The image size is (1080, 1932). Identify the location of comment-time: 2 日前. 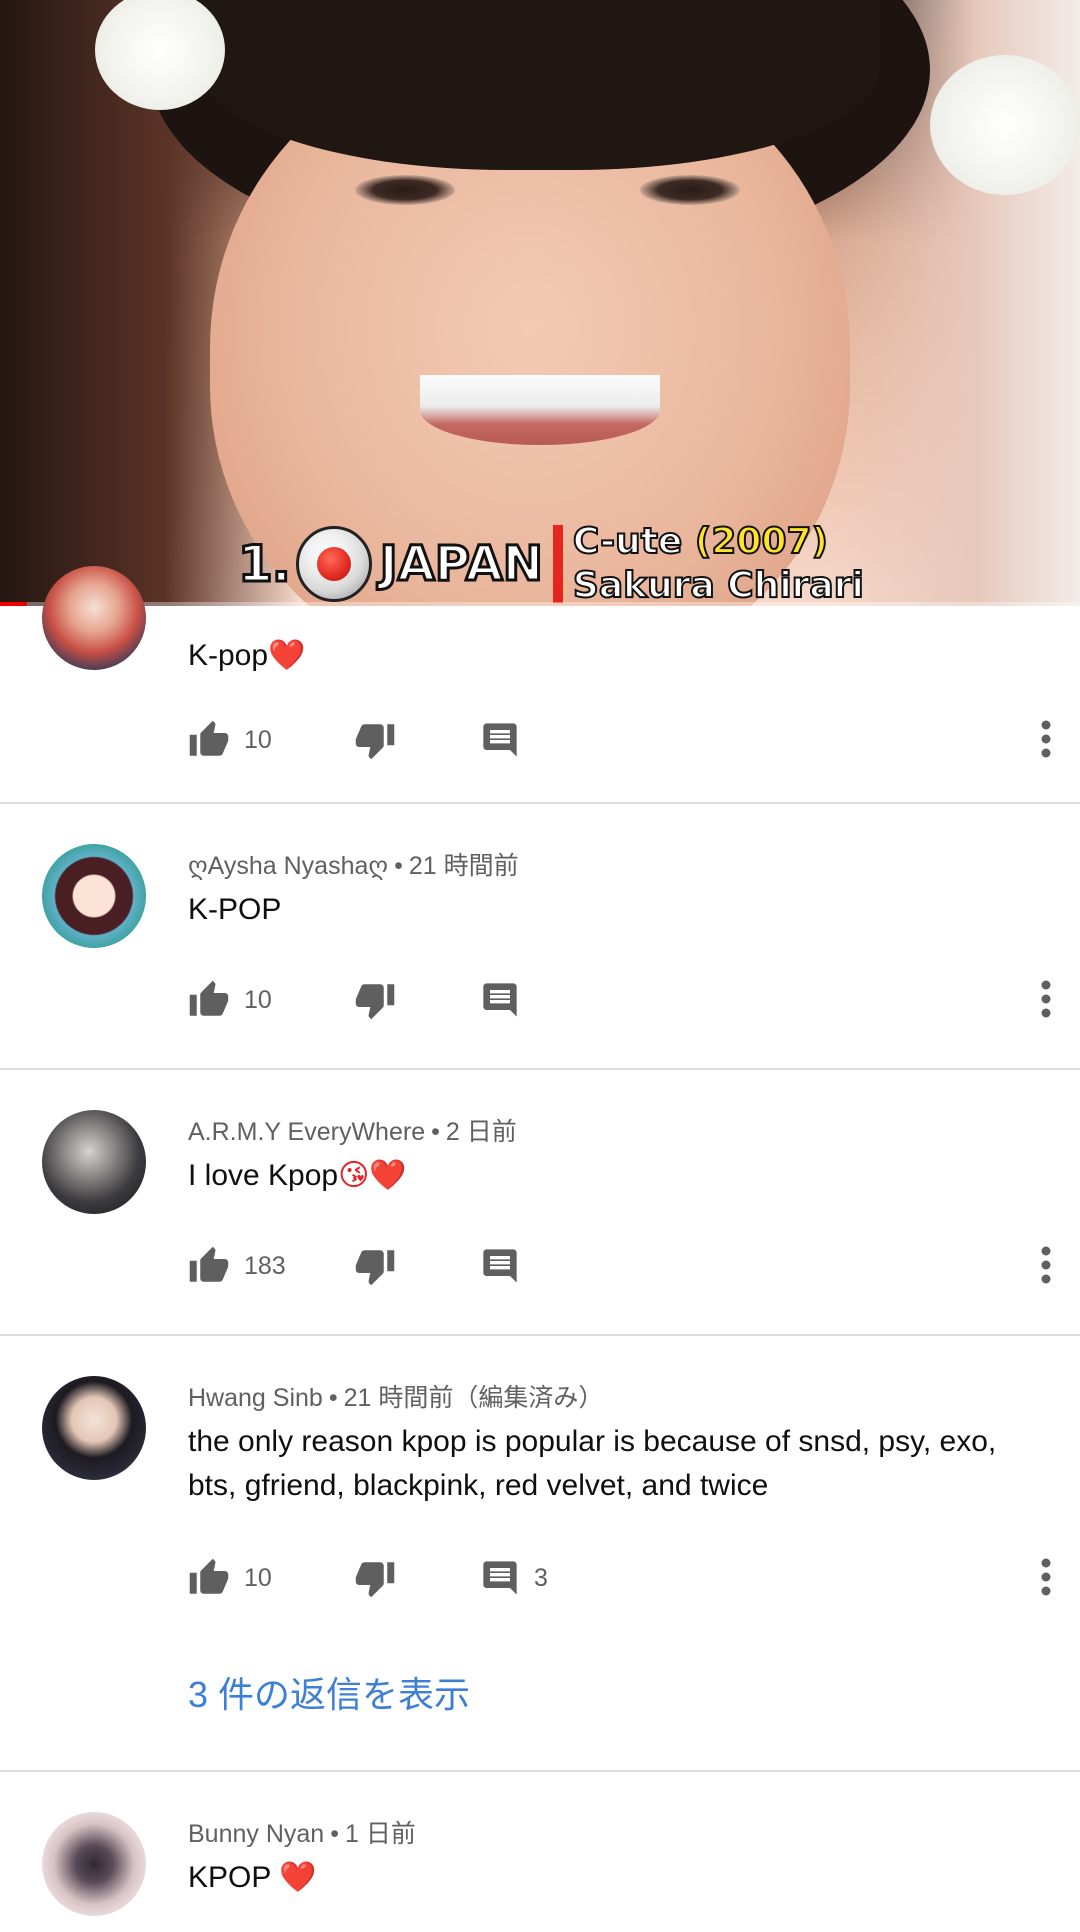
(481, 1132).